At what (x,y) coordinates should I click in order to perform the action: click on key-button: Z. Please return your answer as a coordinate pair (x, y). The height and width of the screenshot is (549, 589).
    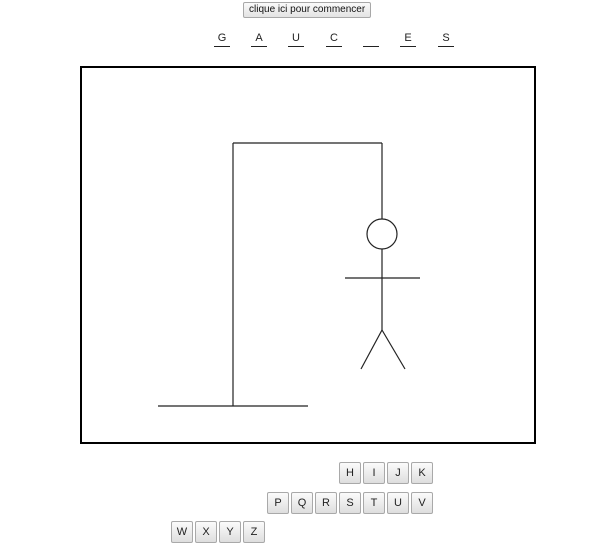
    Looking at the image, I should click on (254, 532).